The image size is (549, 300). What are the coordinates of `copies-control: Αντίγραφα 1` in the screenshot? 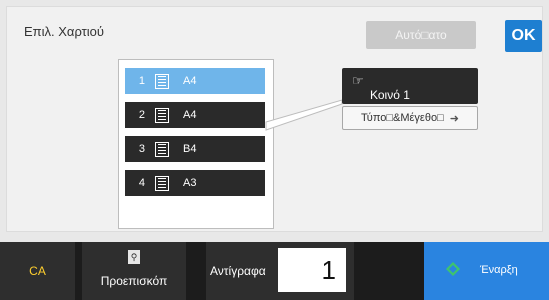 It's located at (280, 271).